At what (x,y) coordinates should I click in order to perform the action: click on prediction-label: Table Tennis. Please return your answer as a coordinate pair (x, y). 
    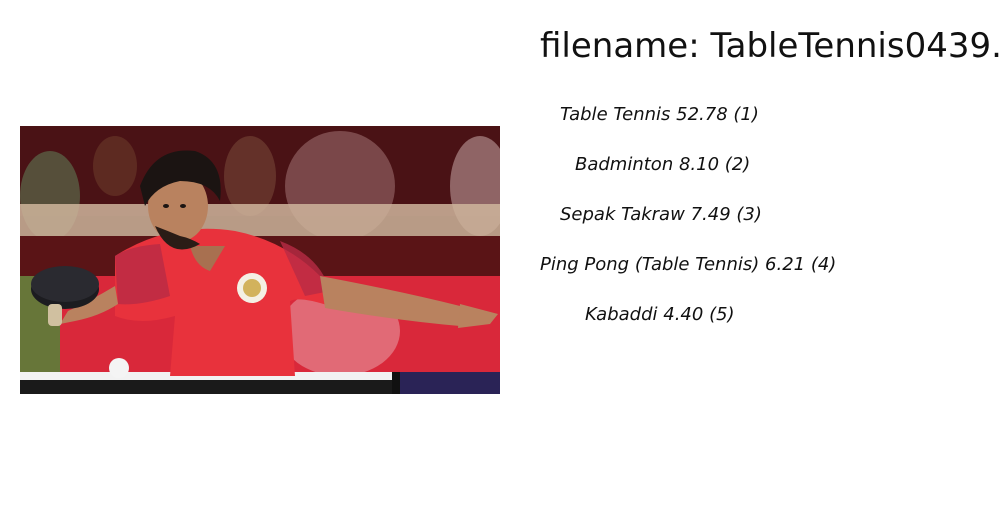
    Looking at the image, I should click on (615, 114).